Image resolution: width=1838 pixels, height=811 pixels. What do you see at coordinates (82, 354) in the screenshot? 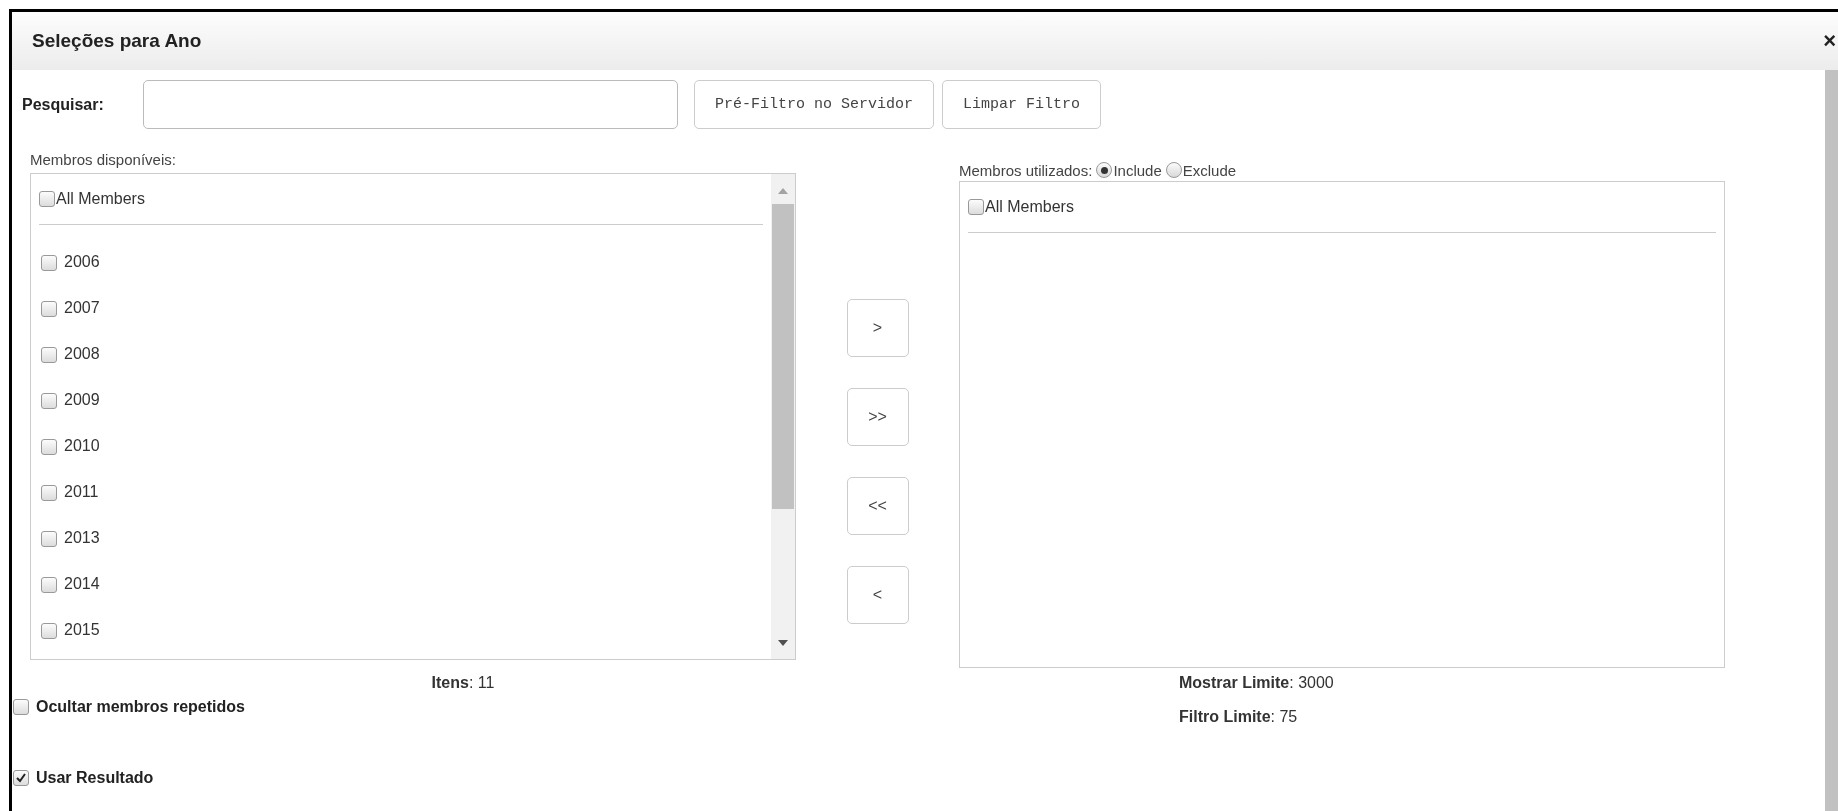
I see `member-label: 2008` at bounding box center [82, 354].